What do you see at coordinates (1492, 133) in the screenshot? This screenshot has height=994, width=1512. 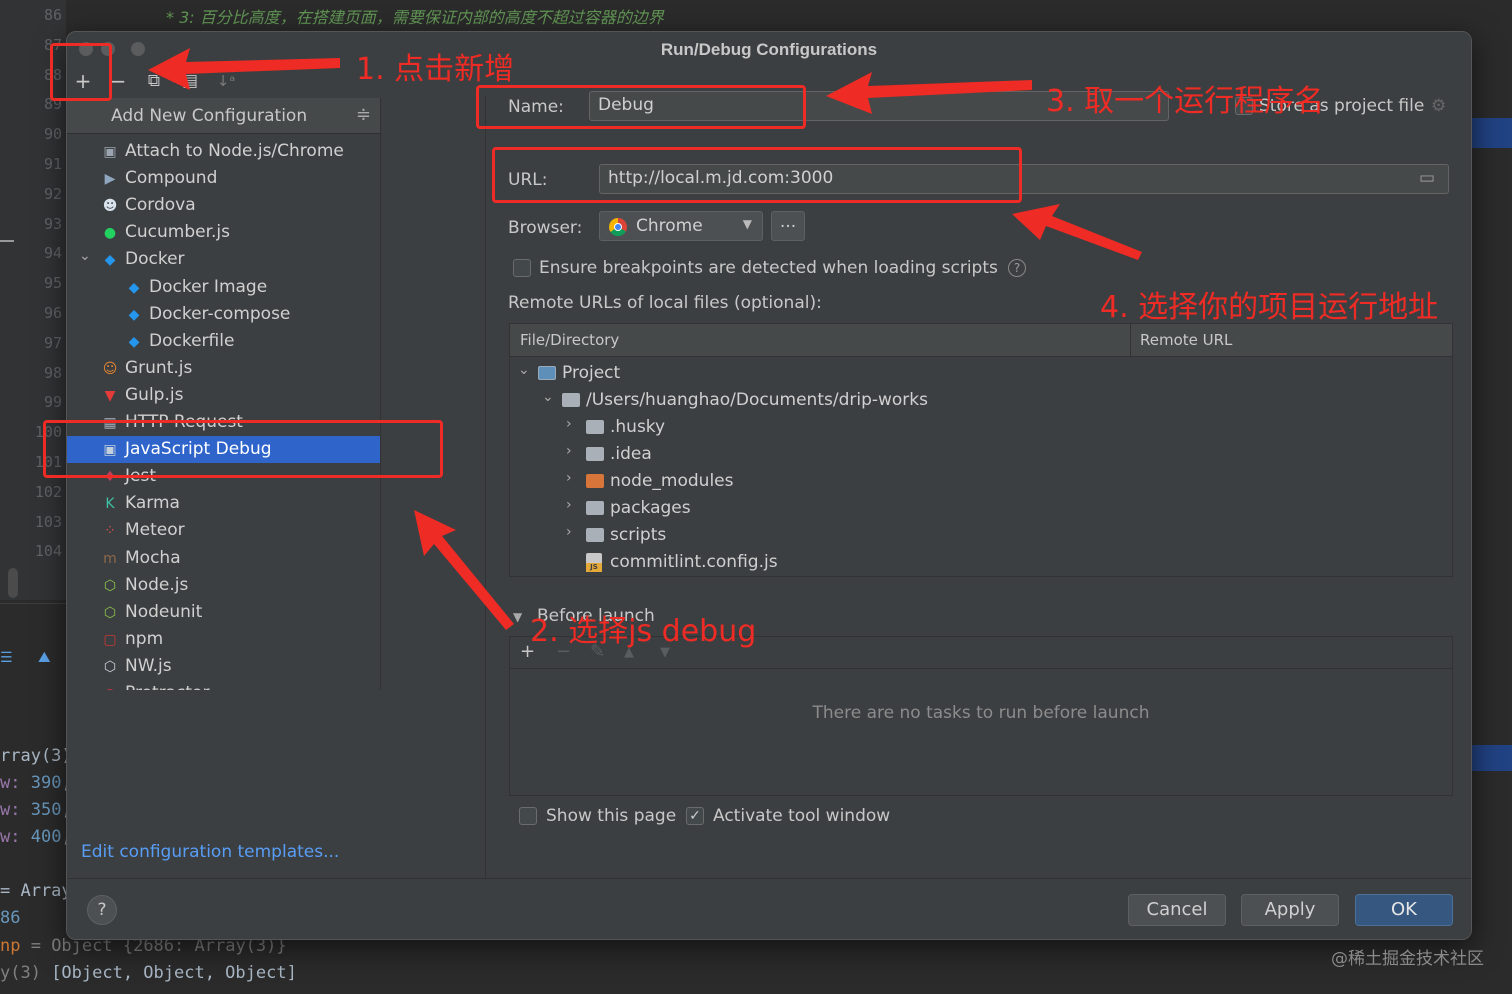 I see `editor-selection-band` at bounding box center [1492, 133].